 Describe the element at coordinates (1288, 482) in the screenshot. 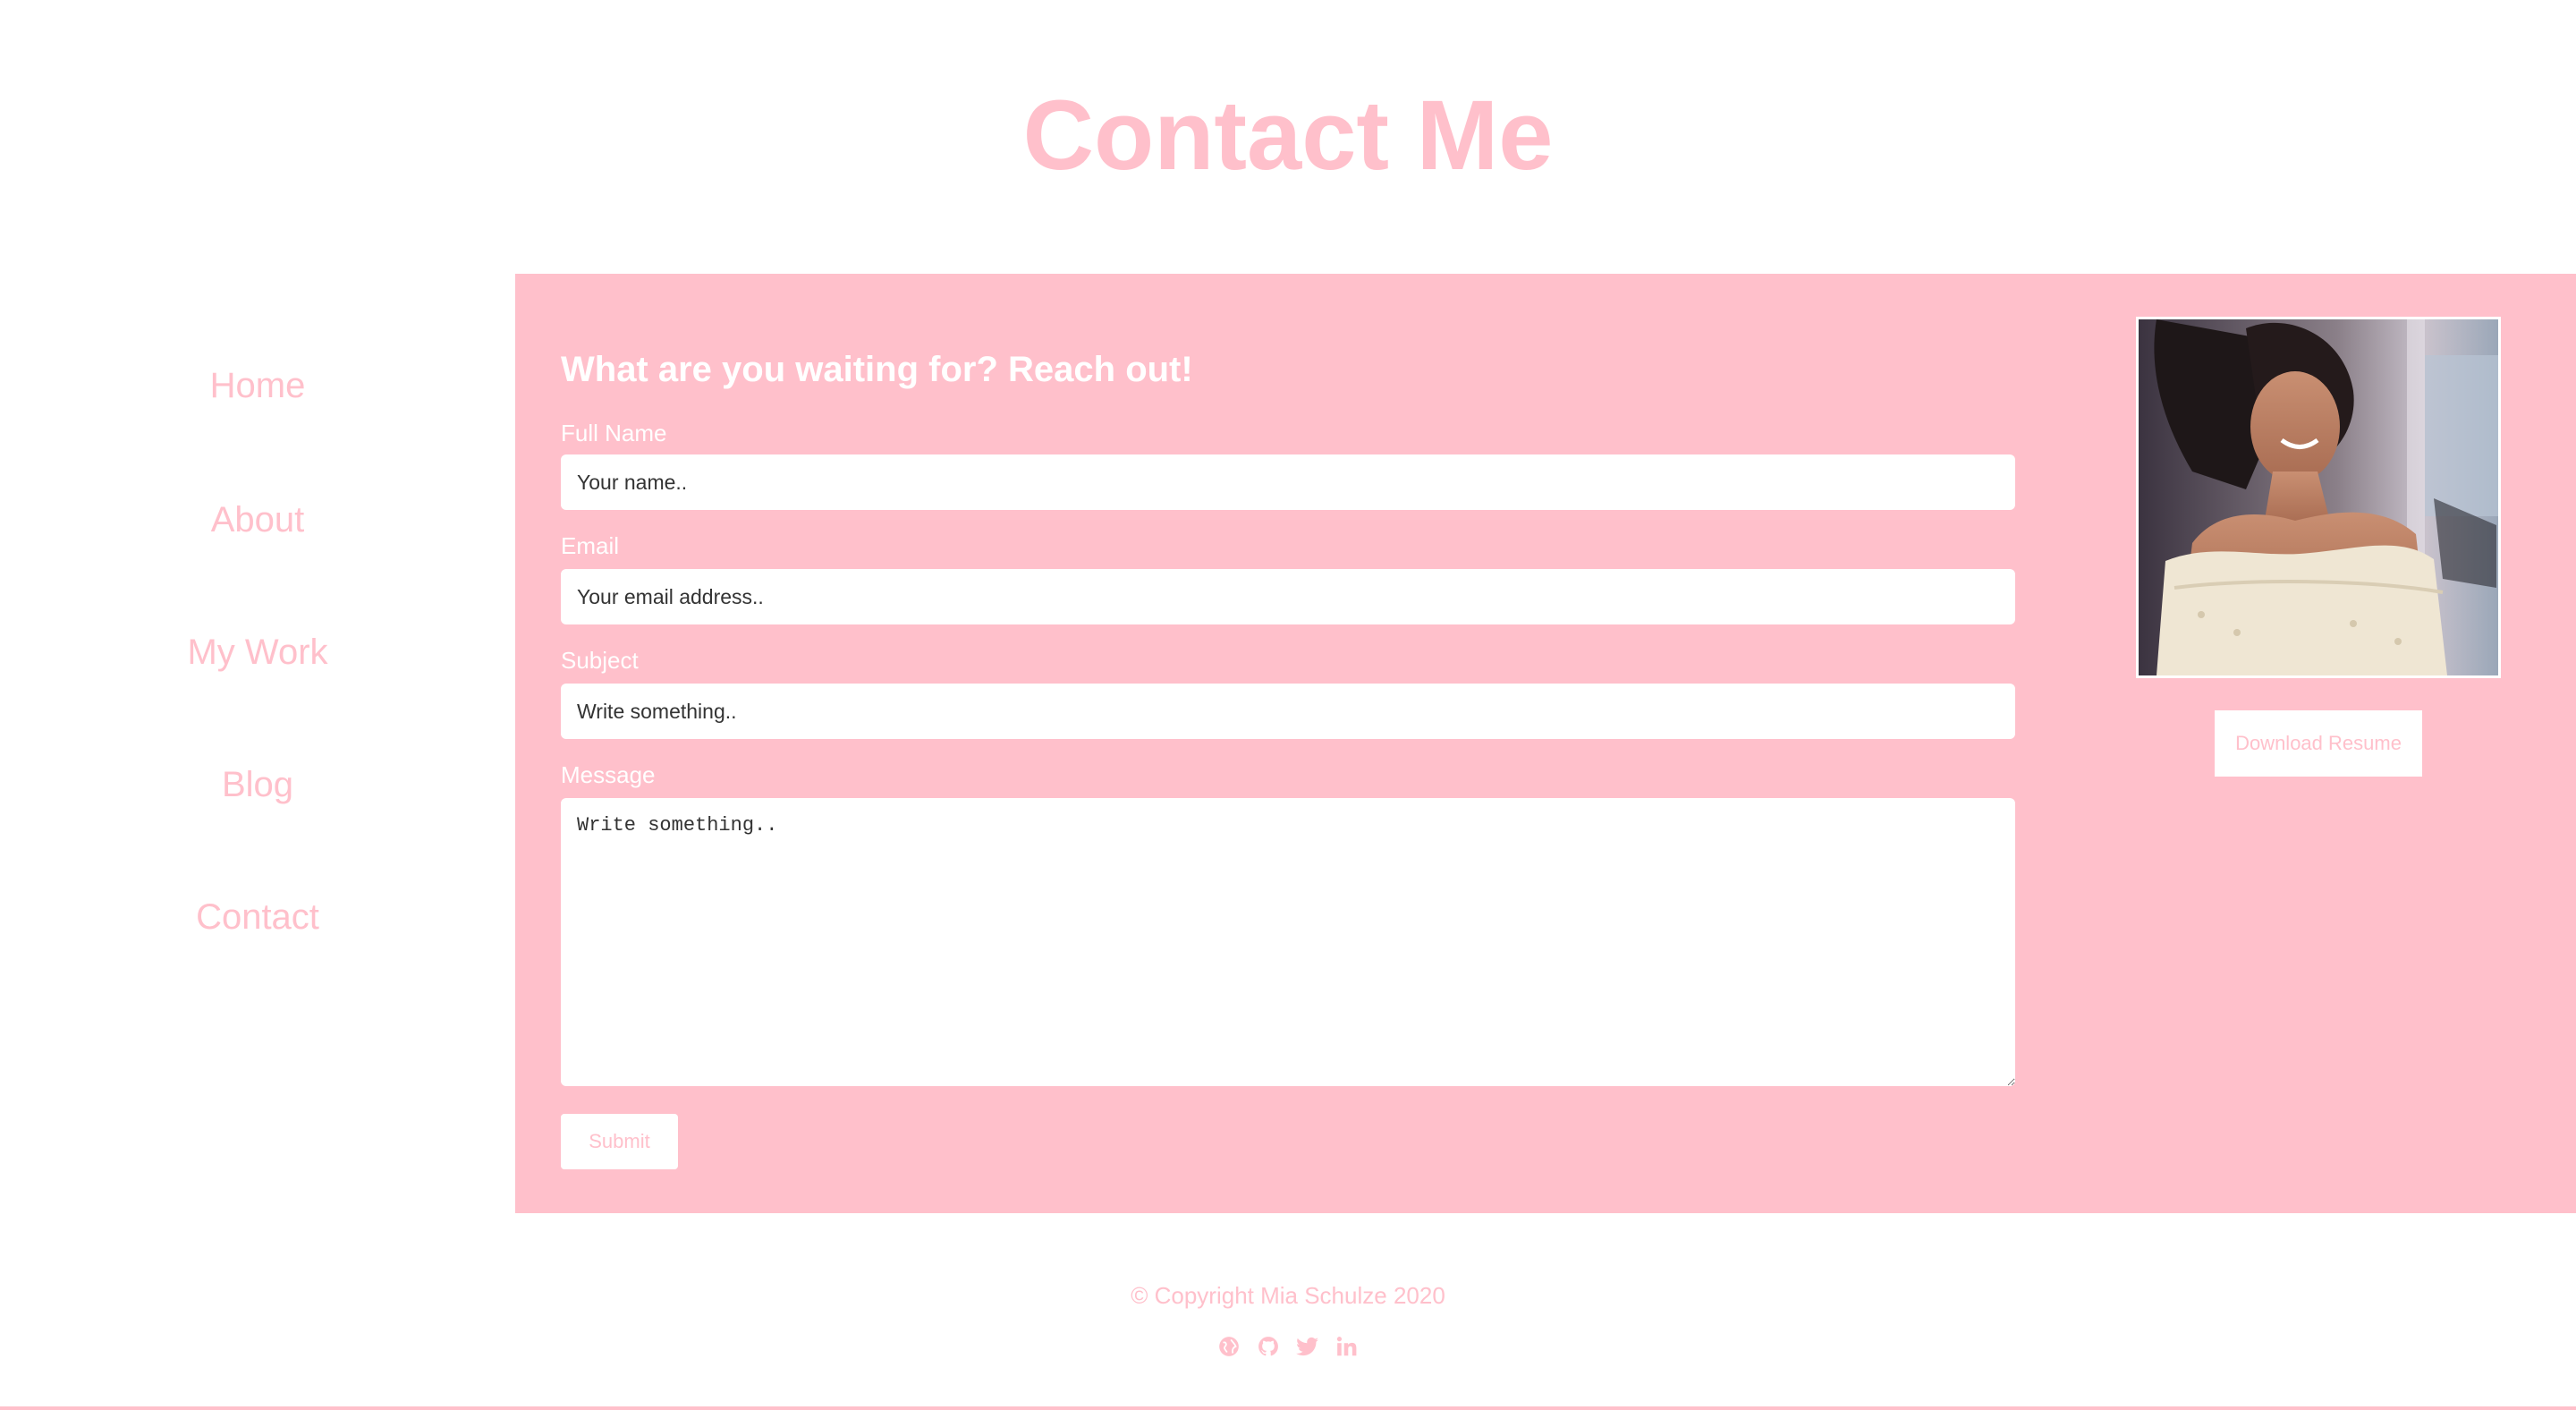

I see `full-name-input` at that location.